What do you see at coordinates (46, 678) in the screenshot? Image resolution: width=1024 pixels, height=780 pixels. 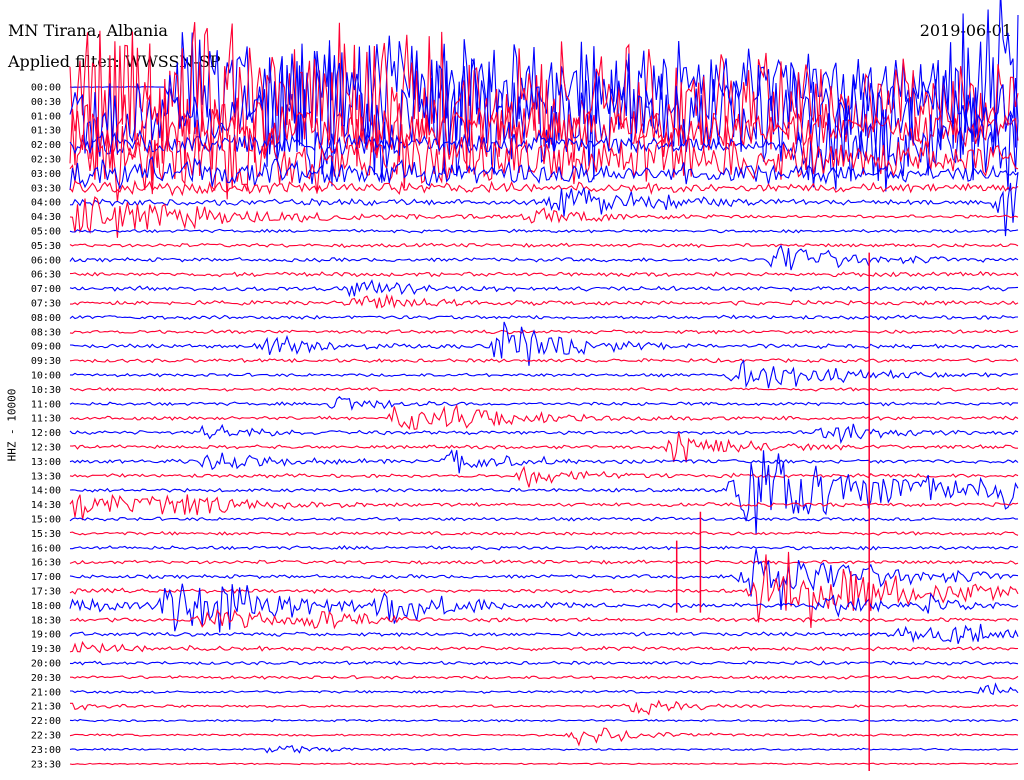 I see `row-label: 20:30` at bounding box center [46, 678].